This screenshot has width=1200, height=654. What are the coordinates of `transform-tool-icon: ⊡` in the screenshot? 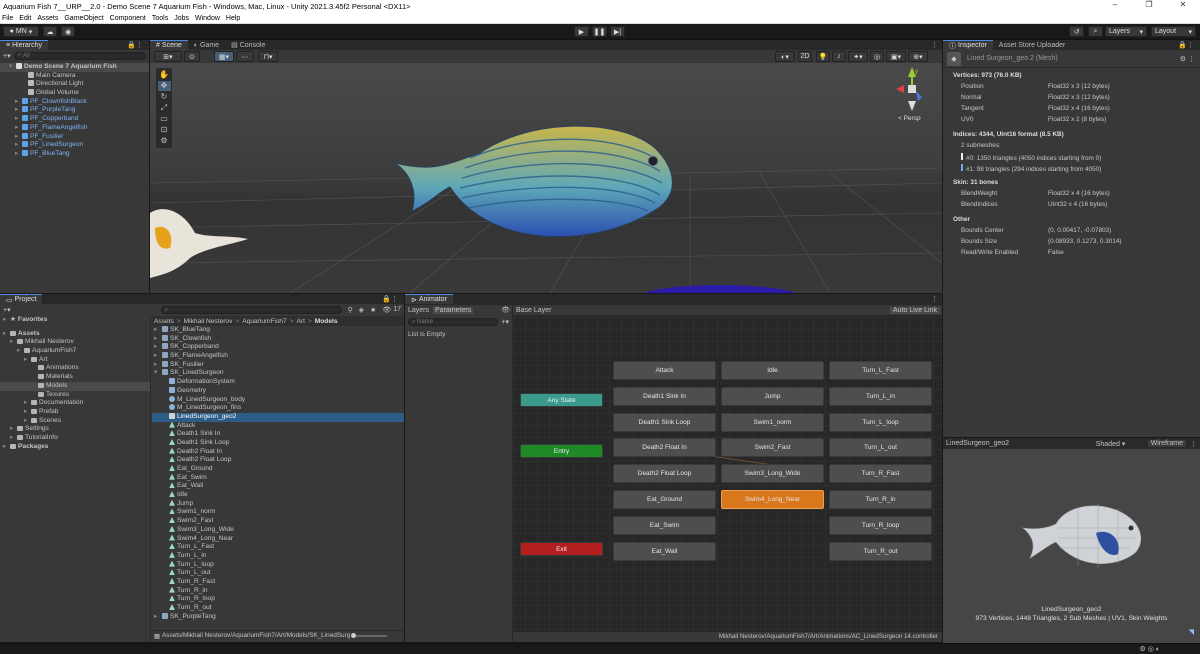 It's located at (164, 130).